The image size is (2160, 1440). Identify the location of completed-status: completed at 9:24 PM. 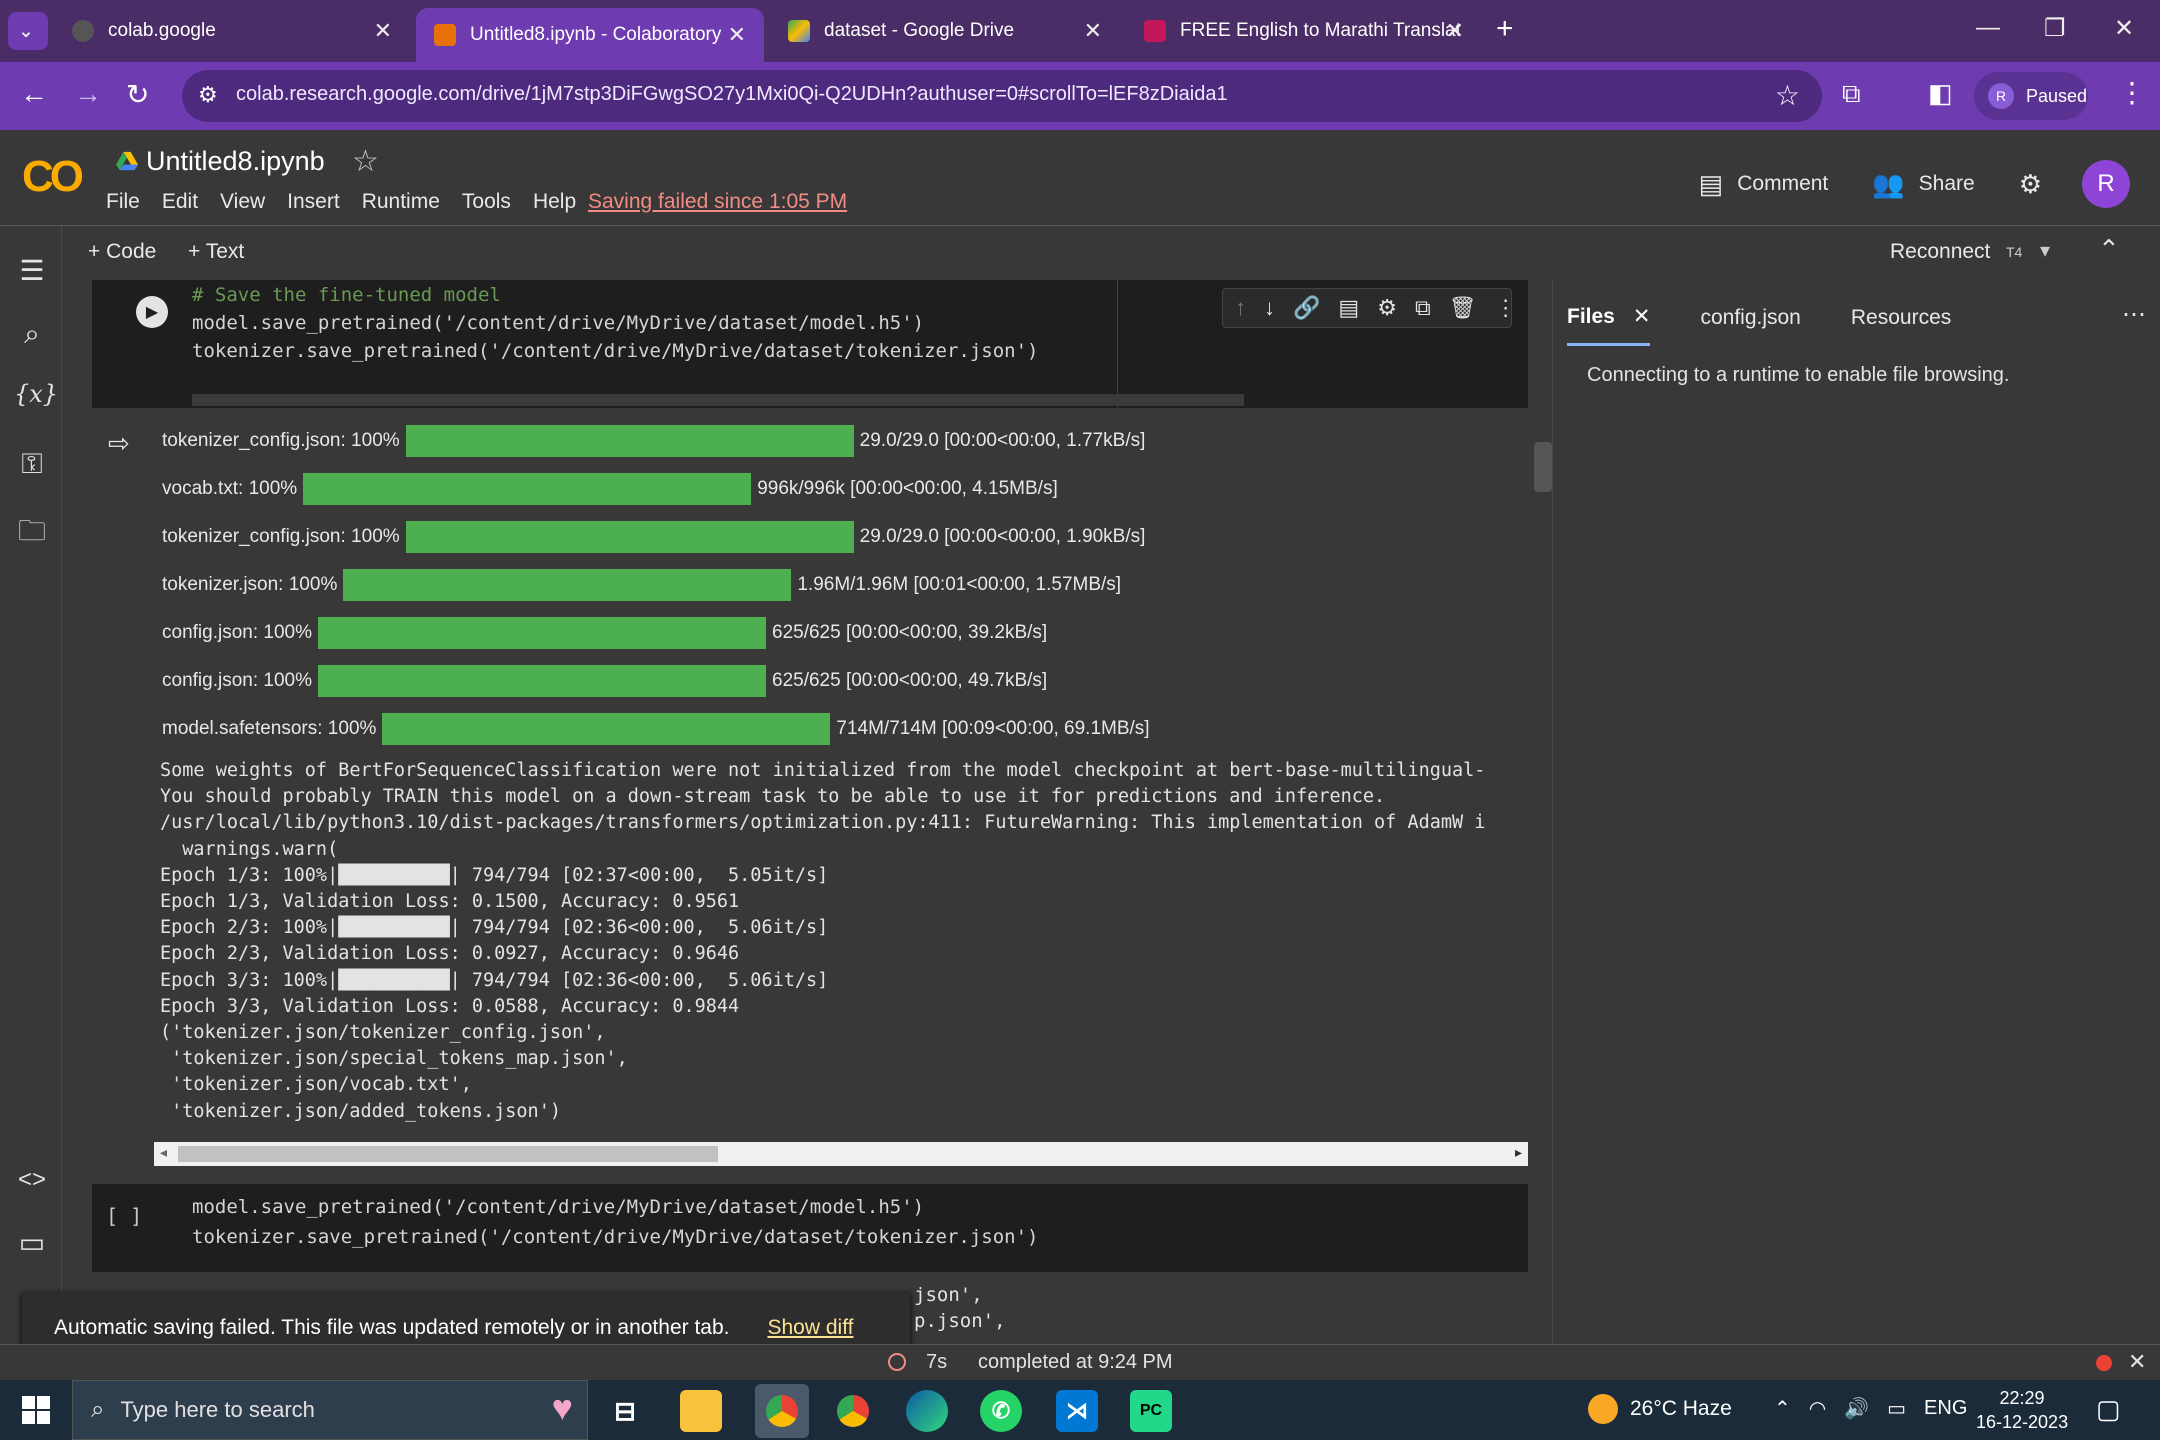
(1075, 1362).